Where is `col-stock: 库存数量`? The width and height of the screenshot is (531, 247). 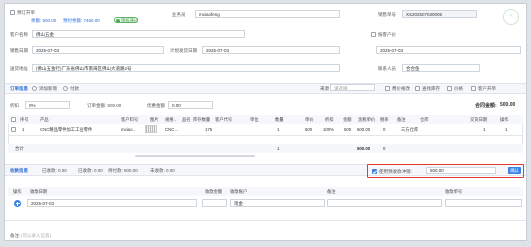 col-stock: 库存数量 is located at coordinates (202, 119).